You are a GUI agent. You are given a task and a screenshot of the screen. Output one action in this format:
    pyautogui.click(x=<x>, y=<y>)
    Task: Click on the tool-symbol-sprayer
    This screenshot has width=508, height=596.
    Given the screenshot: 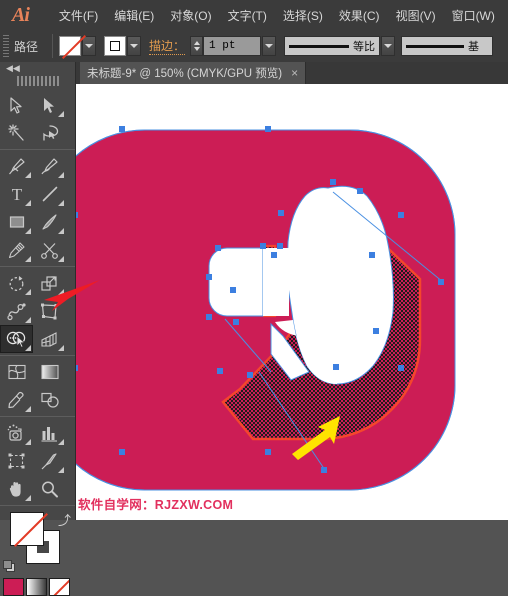 What is the action you would take?
    pyautogui.click(x=16, y=433)
    